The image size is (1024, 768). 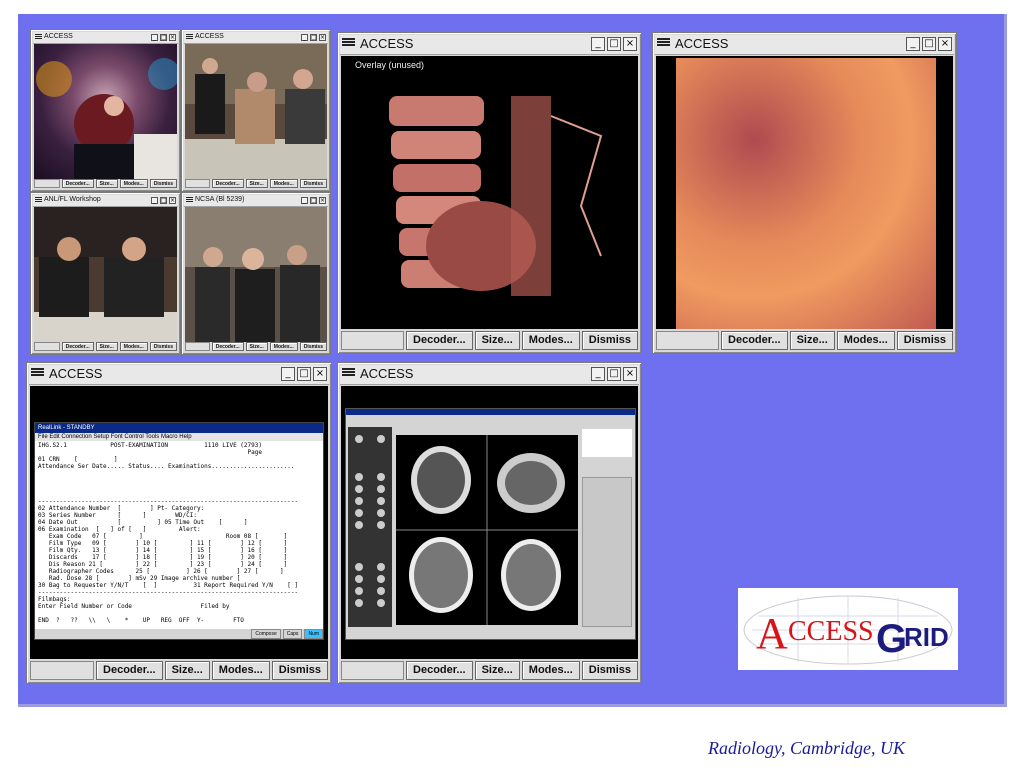 What do you see at coordinates (607, 552) in the screenshot?
I see `control-panel` at bounding box center [607, 552].